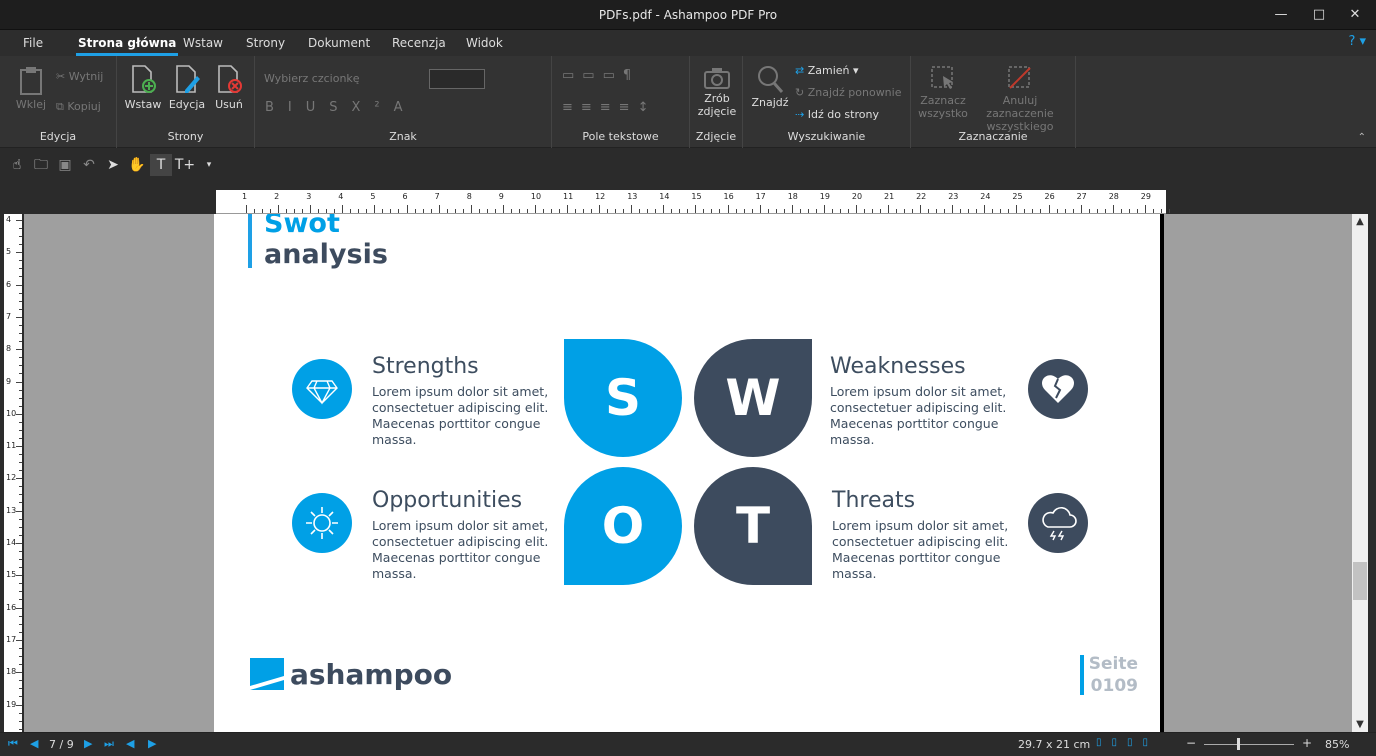 This screenshot has height=756, width=1376. What do you see at coordinates (1238, 744) in the screenshot?
I see `zoom-slider-thumb` at bounding box center [1238, 744].